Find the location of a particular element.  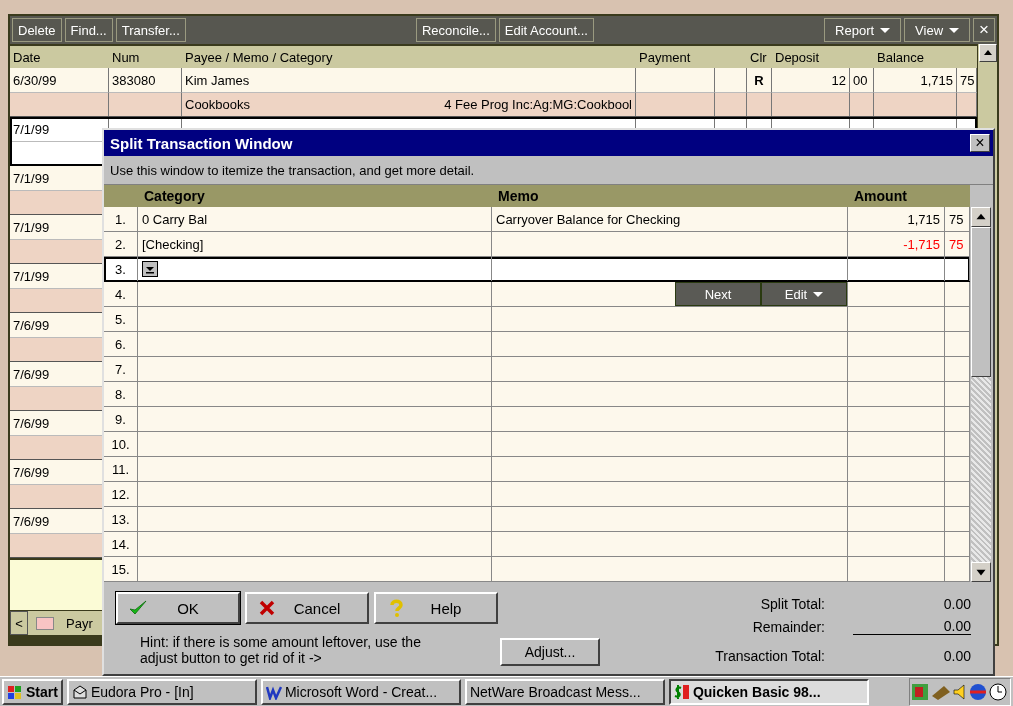

x-mark-icon is located at coordinates (267, 608).